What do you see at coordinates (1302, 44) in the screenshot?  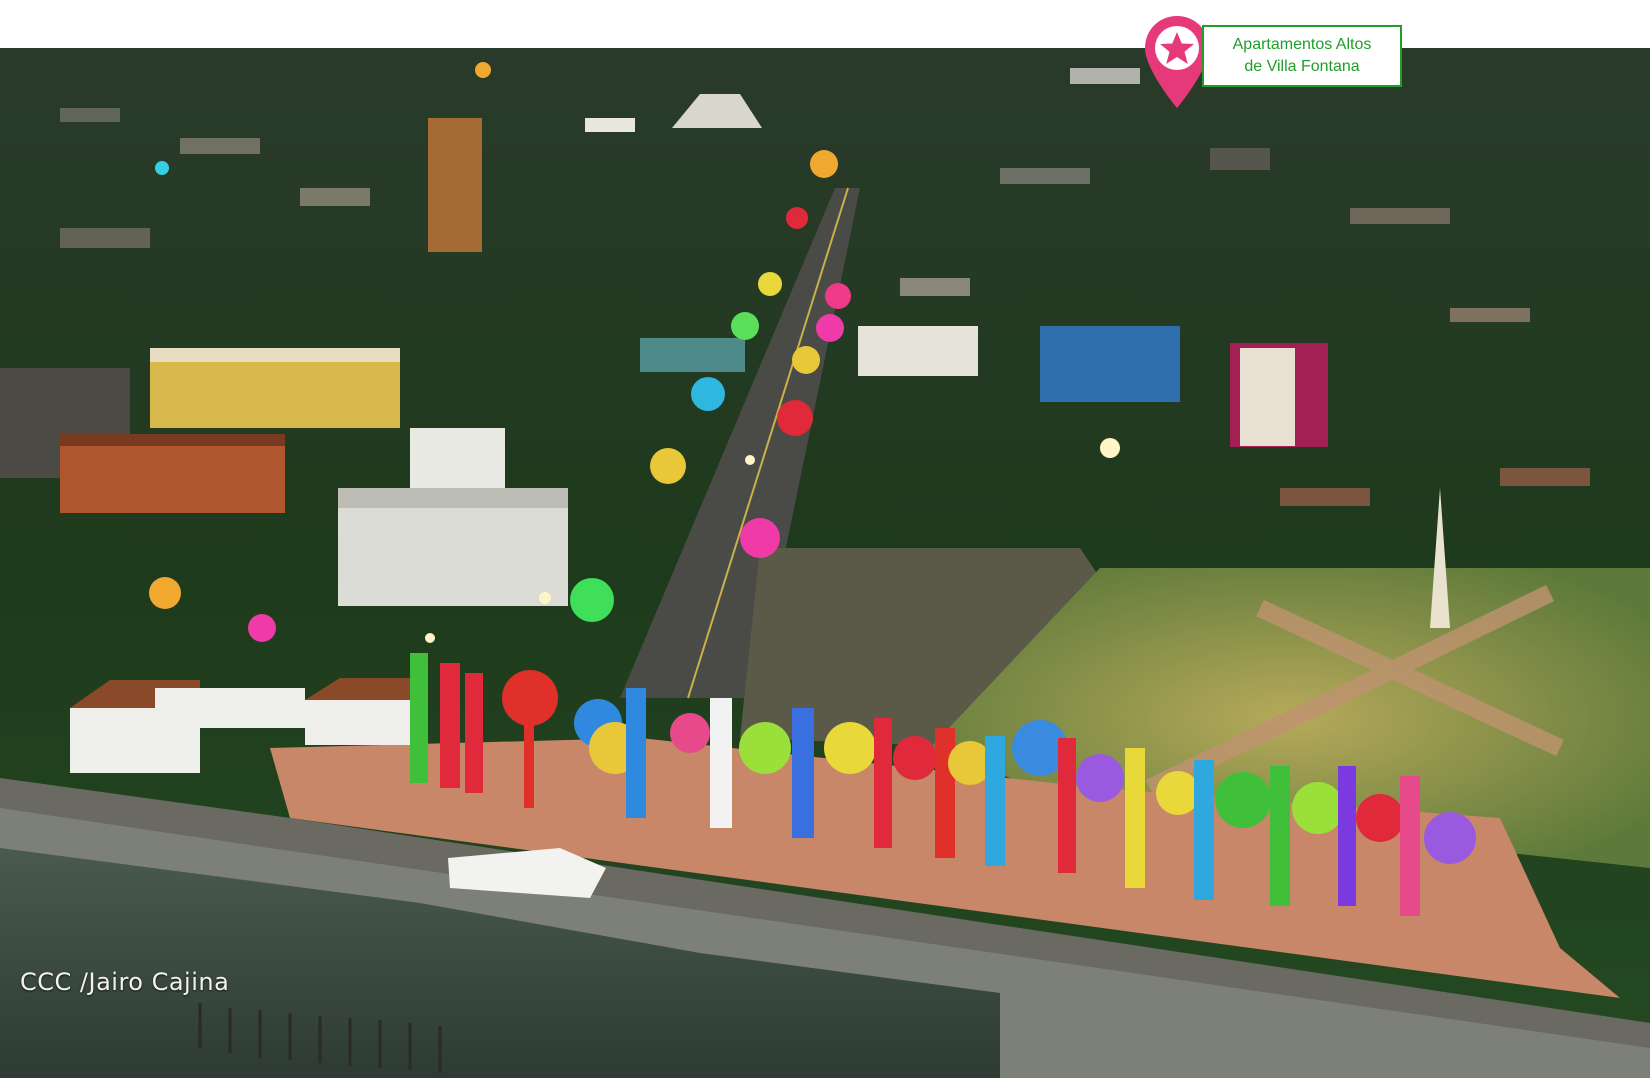 I see `location-label-line1: Apartamentos Altos` at bounding box center [1302, 44].